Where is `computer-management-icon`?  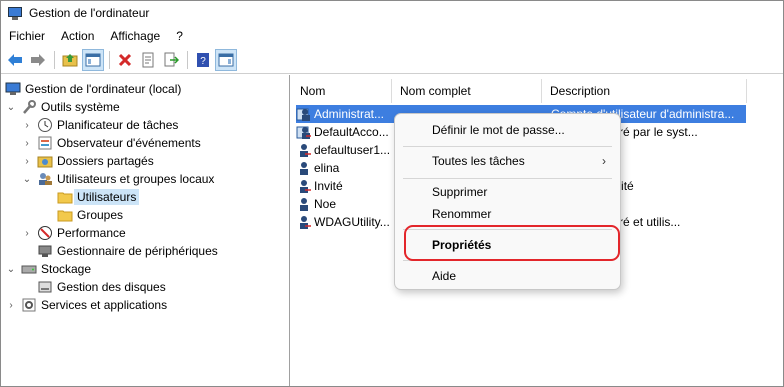 computer-management-icon is located at coordinates (13, 89).